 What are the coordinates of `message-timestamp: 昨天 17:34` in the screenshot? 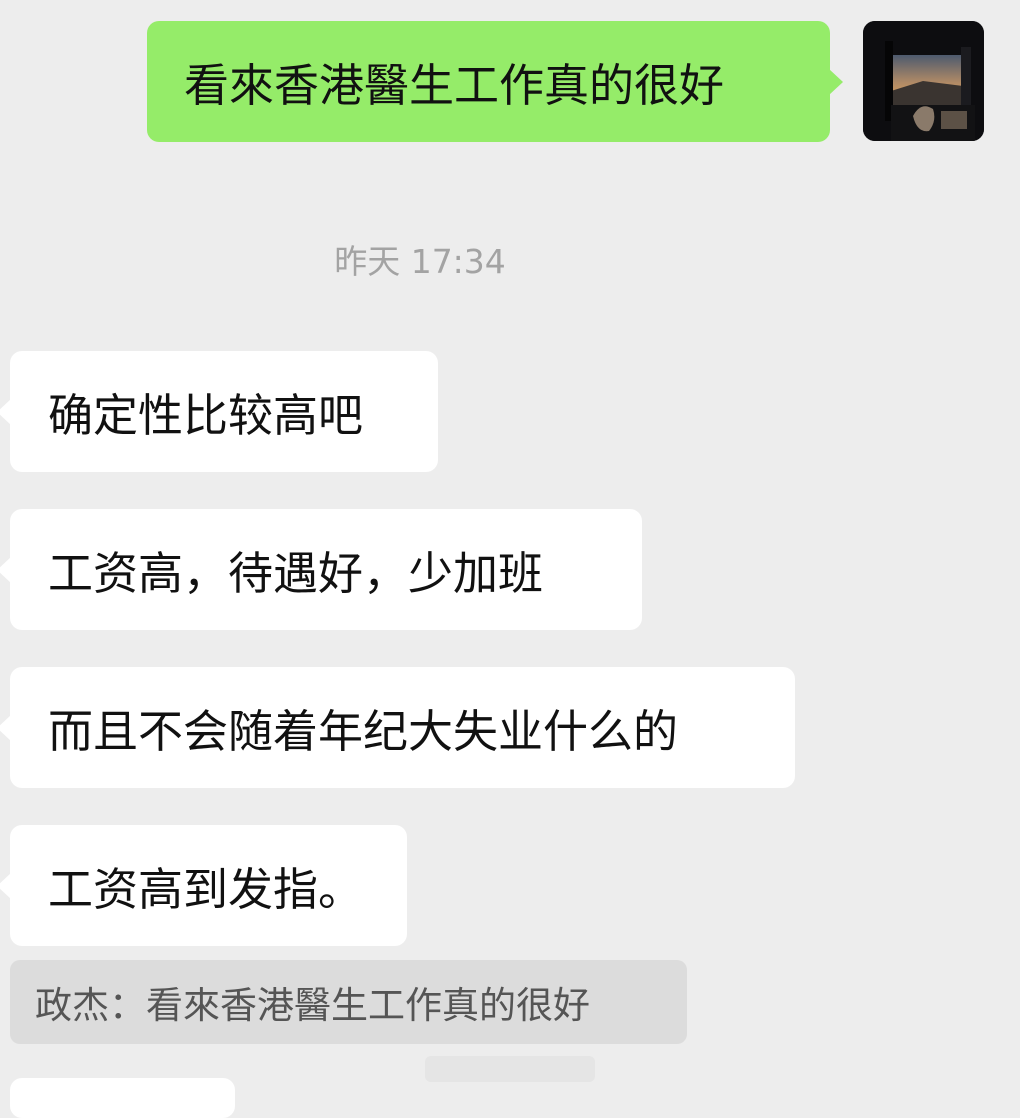 It's located at (420, 261).